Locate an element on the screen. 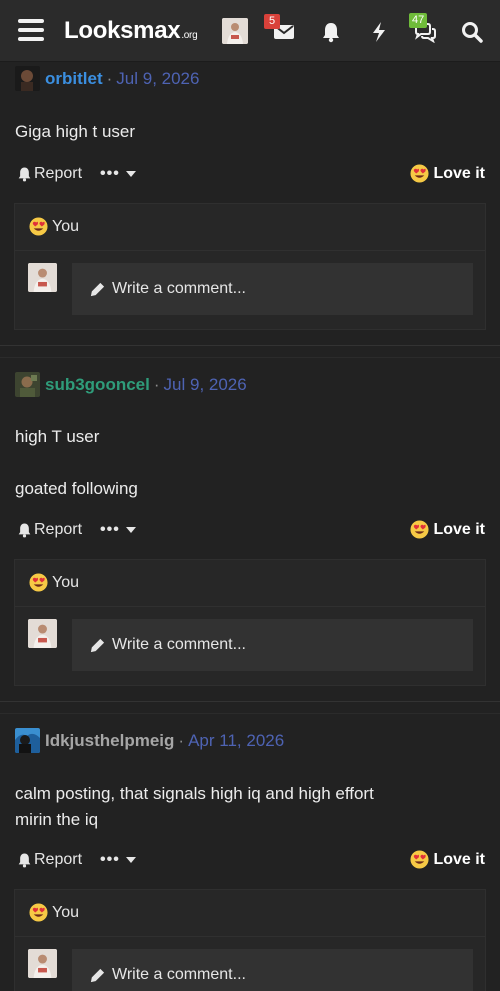 The height and width of the screenshot is (991, 500). username-link: Idkjusthelpmeig is located at coordinates (109, 741).